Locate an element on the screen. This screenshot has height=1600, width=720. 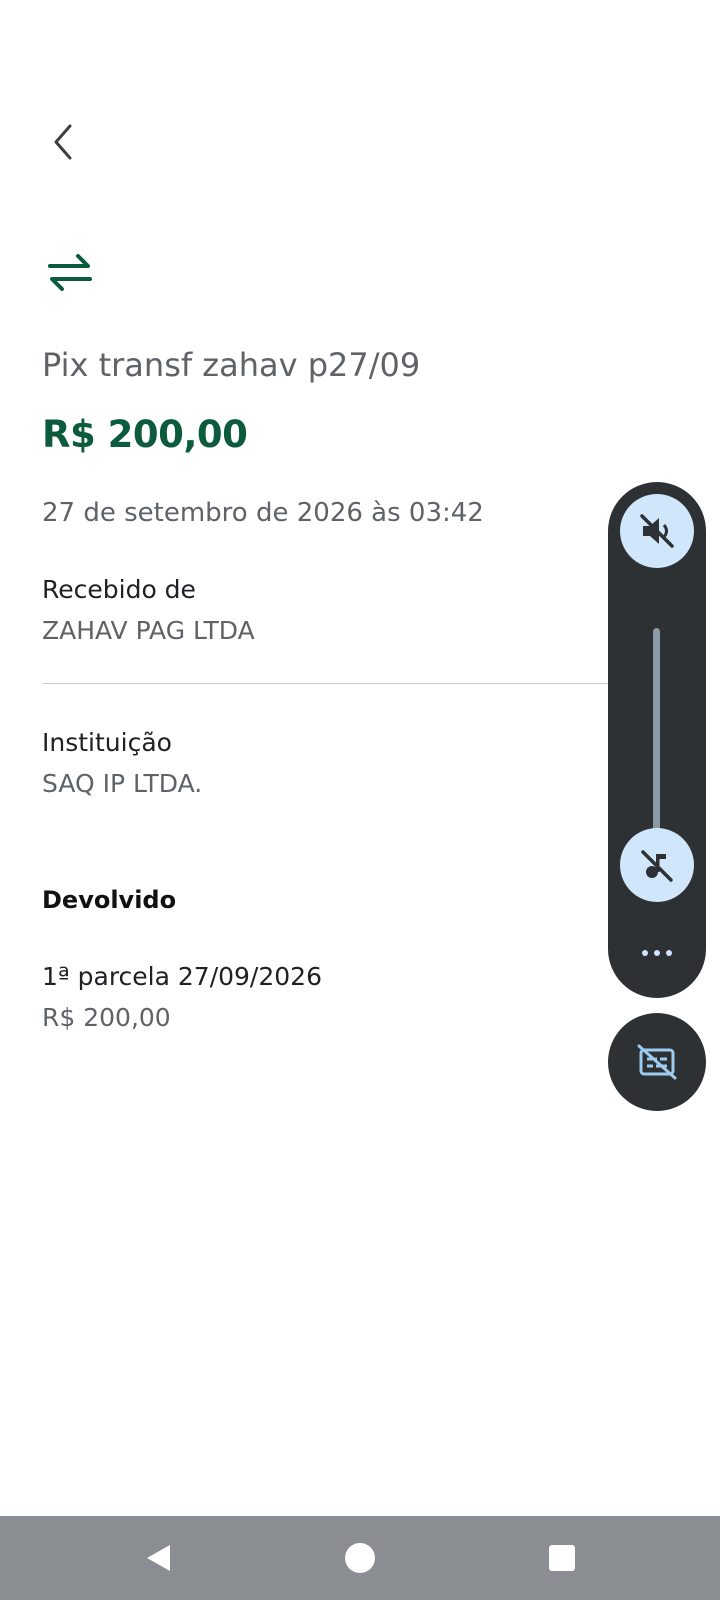
volume-panel is located at coordinates (657, 740).